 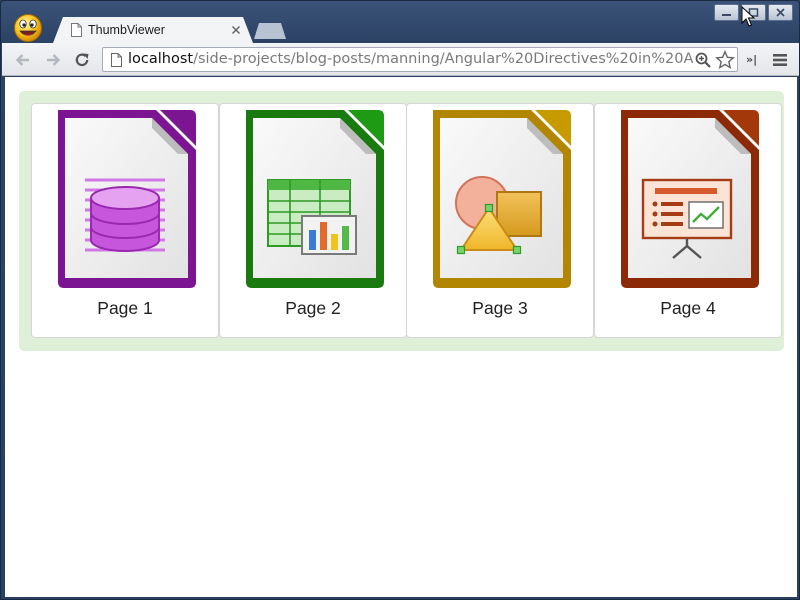 I want to click on new-tab-button, so click(x=270, y=31).